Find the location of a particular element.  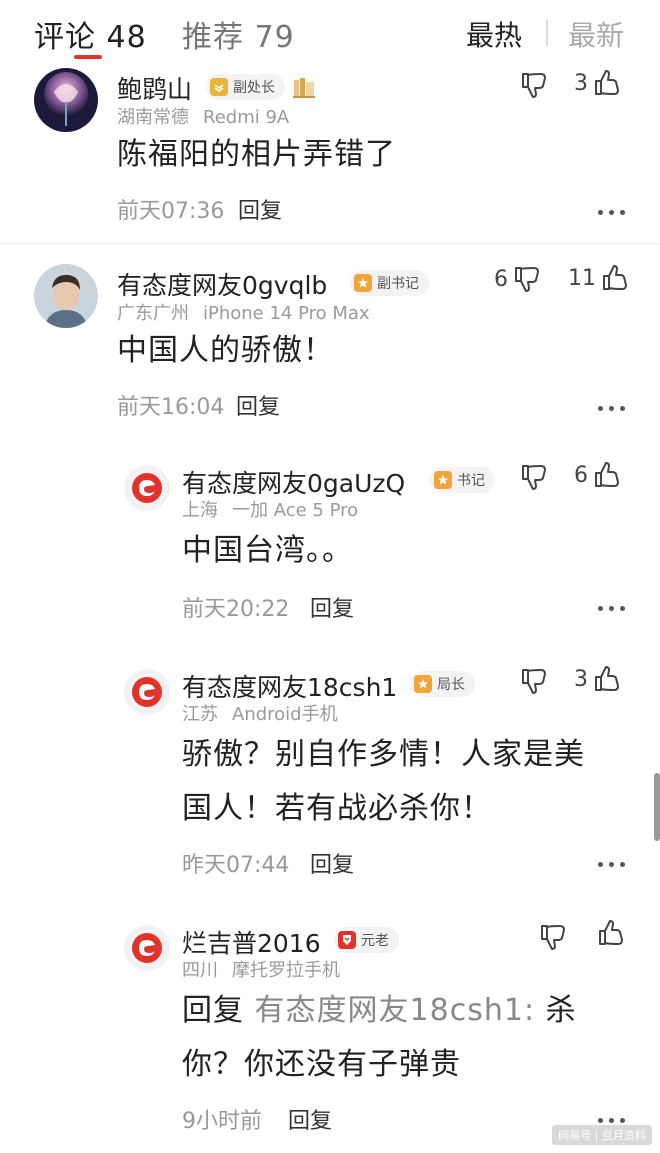

comment-text-line: 回复 有态度网友18csh1: 杀 is located at coordinates (379, 1011).